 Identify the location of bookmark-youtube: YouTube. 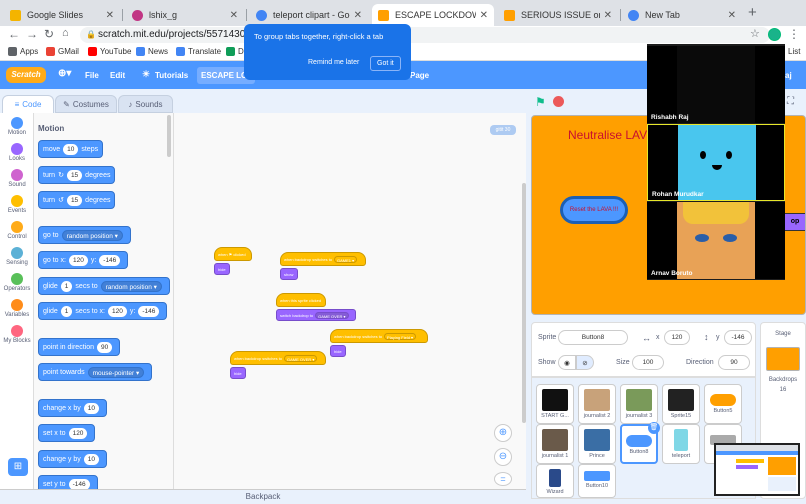
(109, 51).